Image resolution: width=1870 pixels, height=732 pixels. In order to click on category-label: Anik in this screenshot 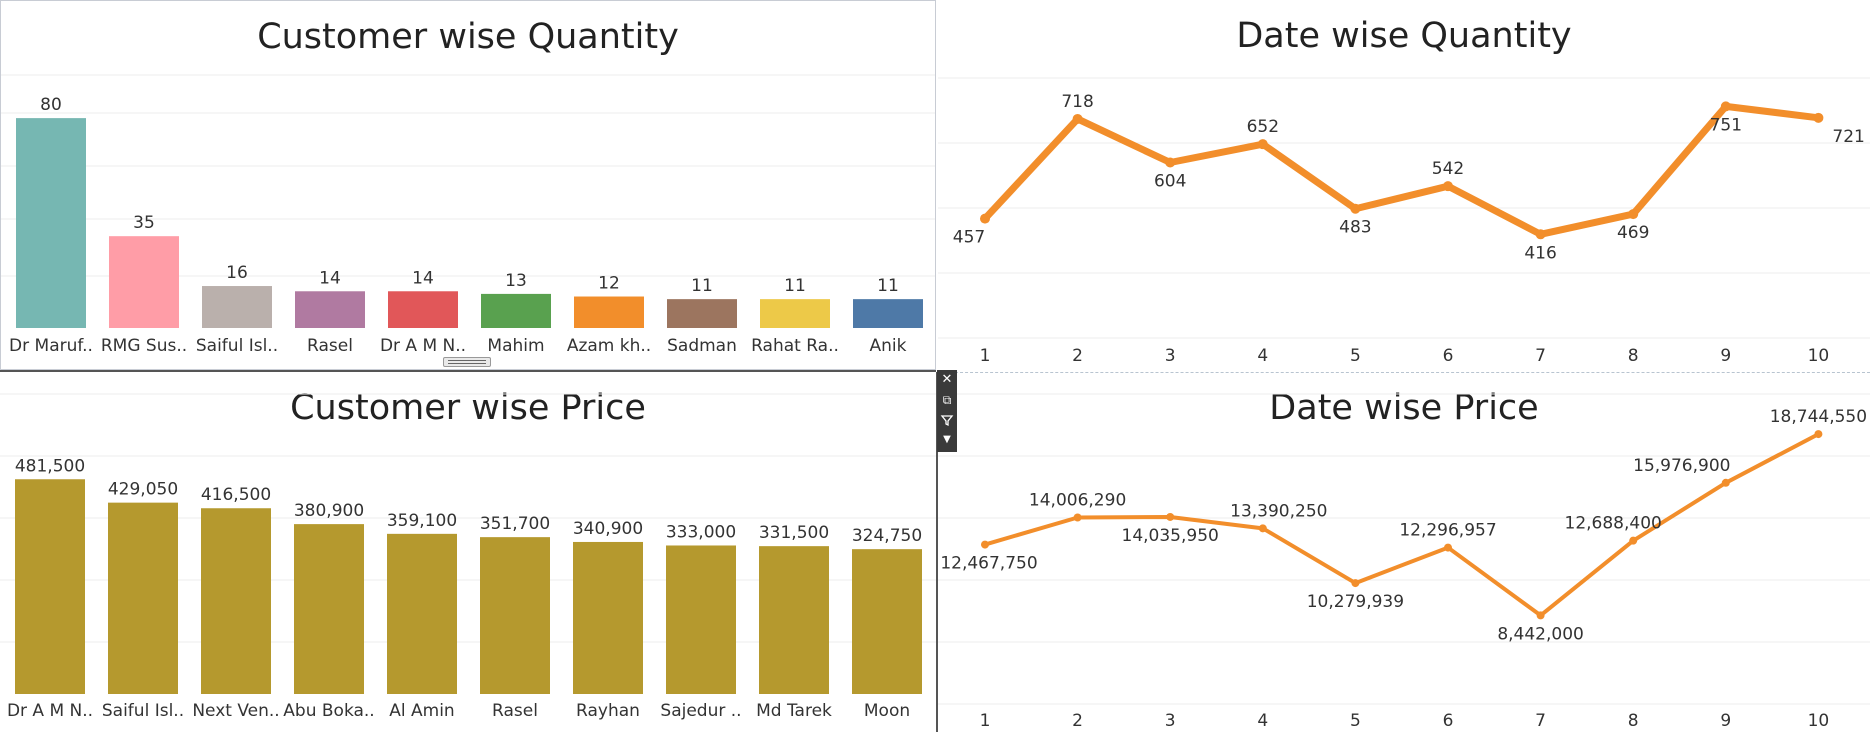, I will do `click(888, 346)`.